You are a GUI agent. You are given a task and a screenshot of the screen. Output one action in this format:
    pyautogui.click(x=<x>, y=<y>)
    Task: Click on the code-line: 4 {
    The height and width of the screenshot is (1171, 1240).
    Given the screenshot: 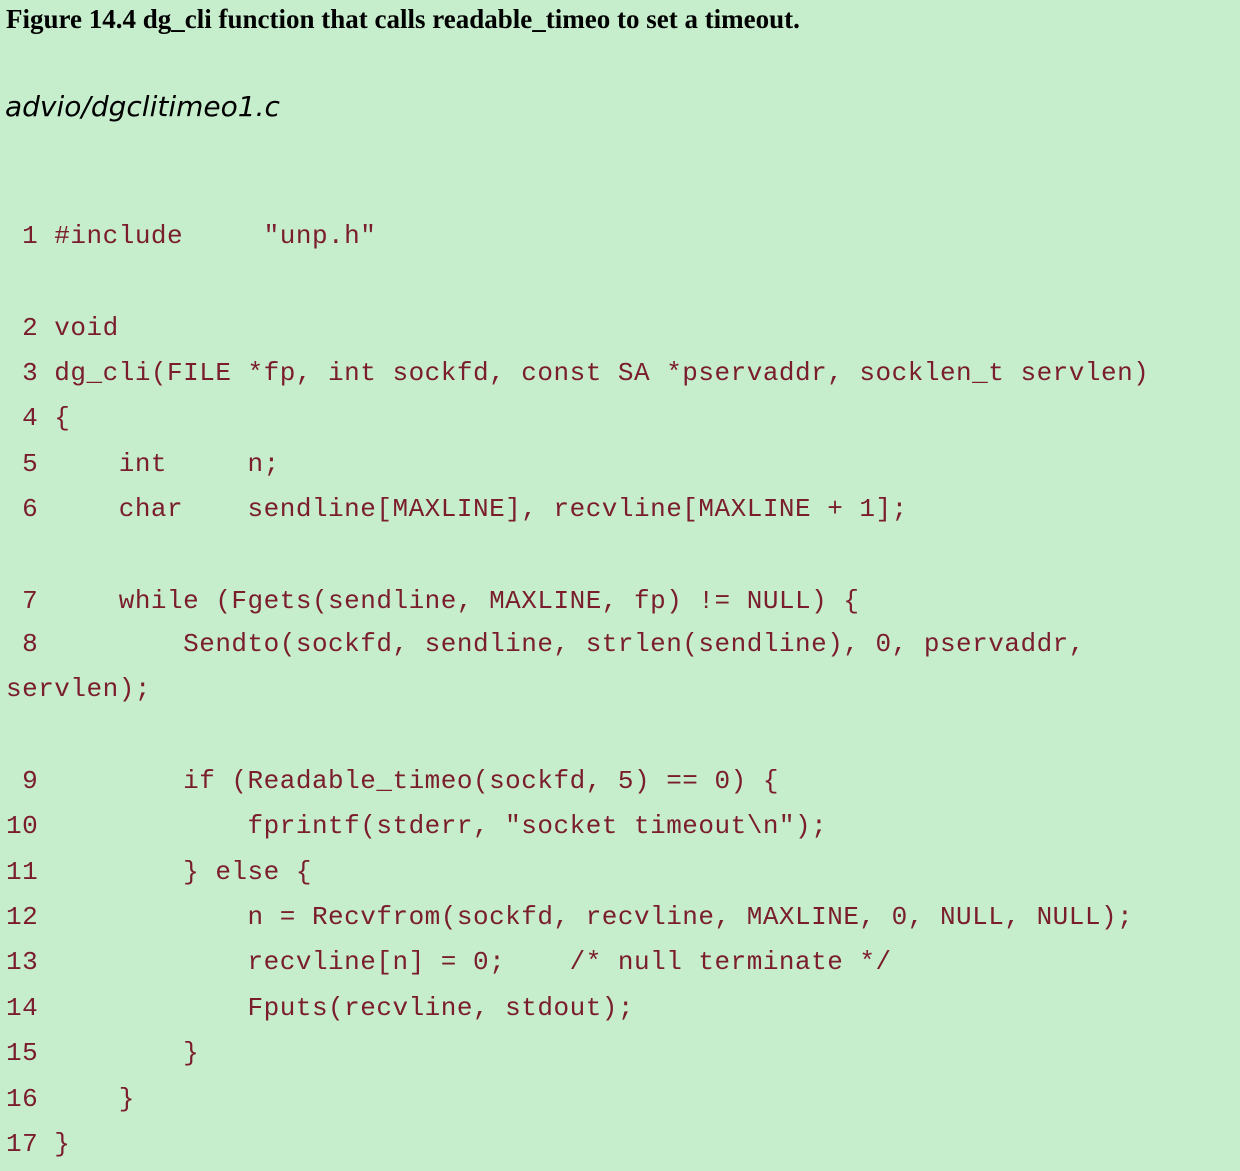 What is the action you would take?
    pyautogui.click(x=38, y=418)
    